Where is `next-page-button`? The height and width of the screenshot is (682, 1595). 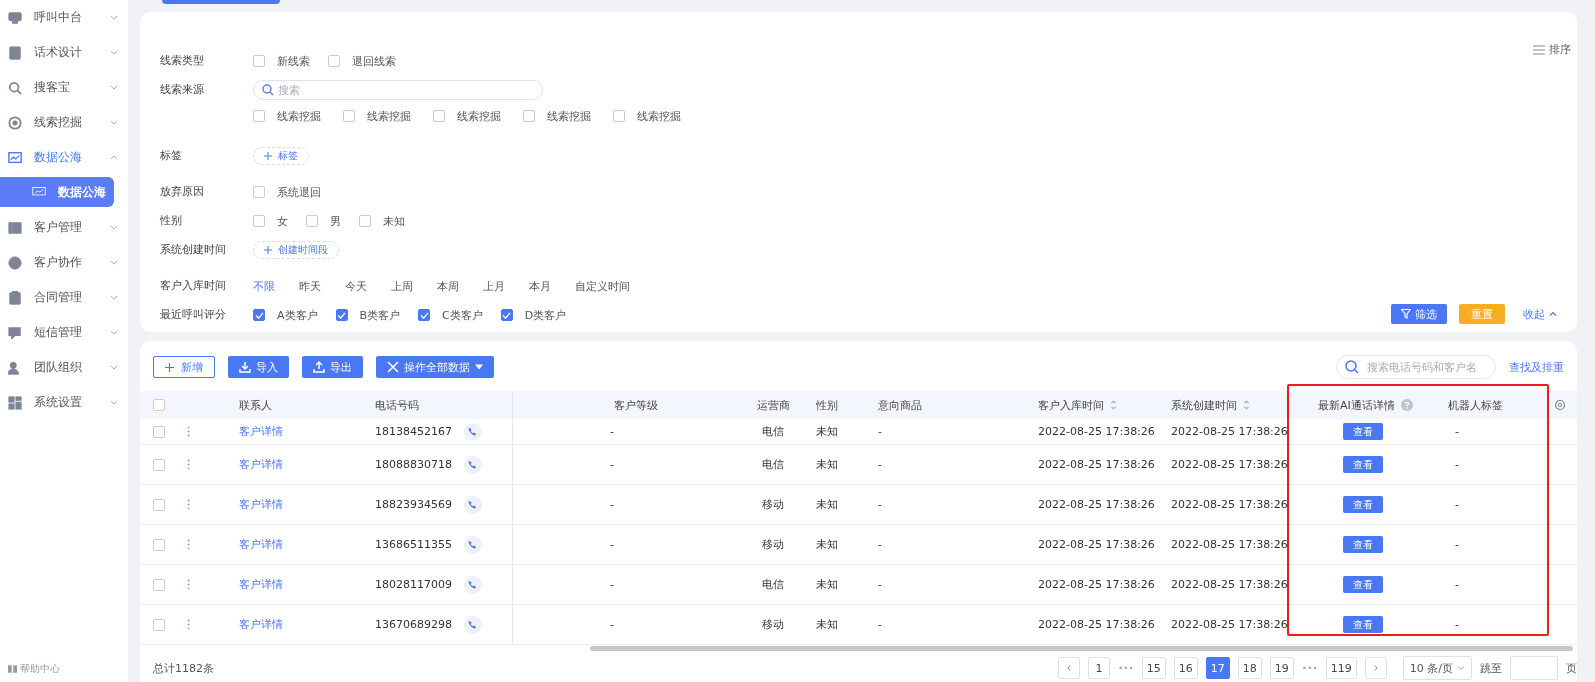 next-page-button is located at coordinates (1375, 668).